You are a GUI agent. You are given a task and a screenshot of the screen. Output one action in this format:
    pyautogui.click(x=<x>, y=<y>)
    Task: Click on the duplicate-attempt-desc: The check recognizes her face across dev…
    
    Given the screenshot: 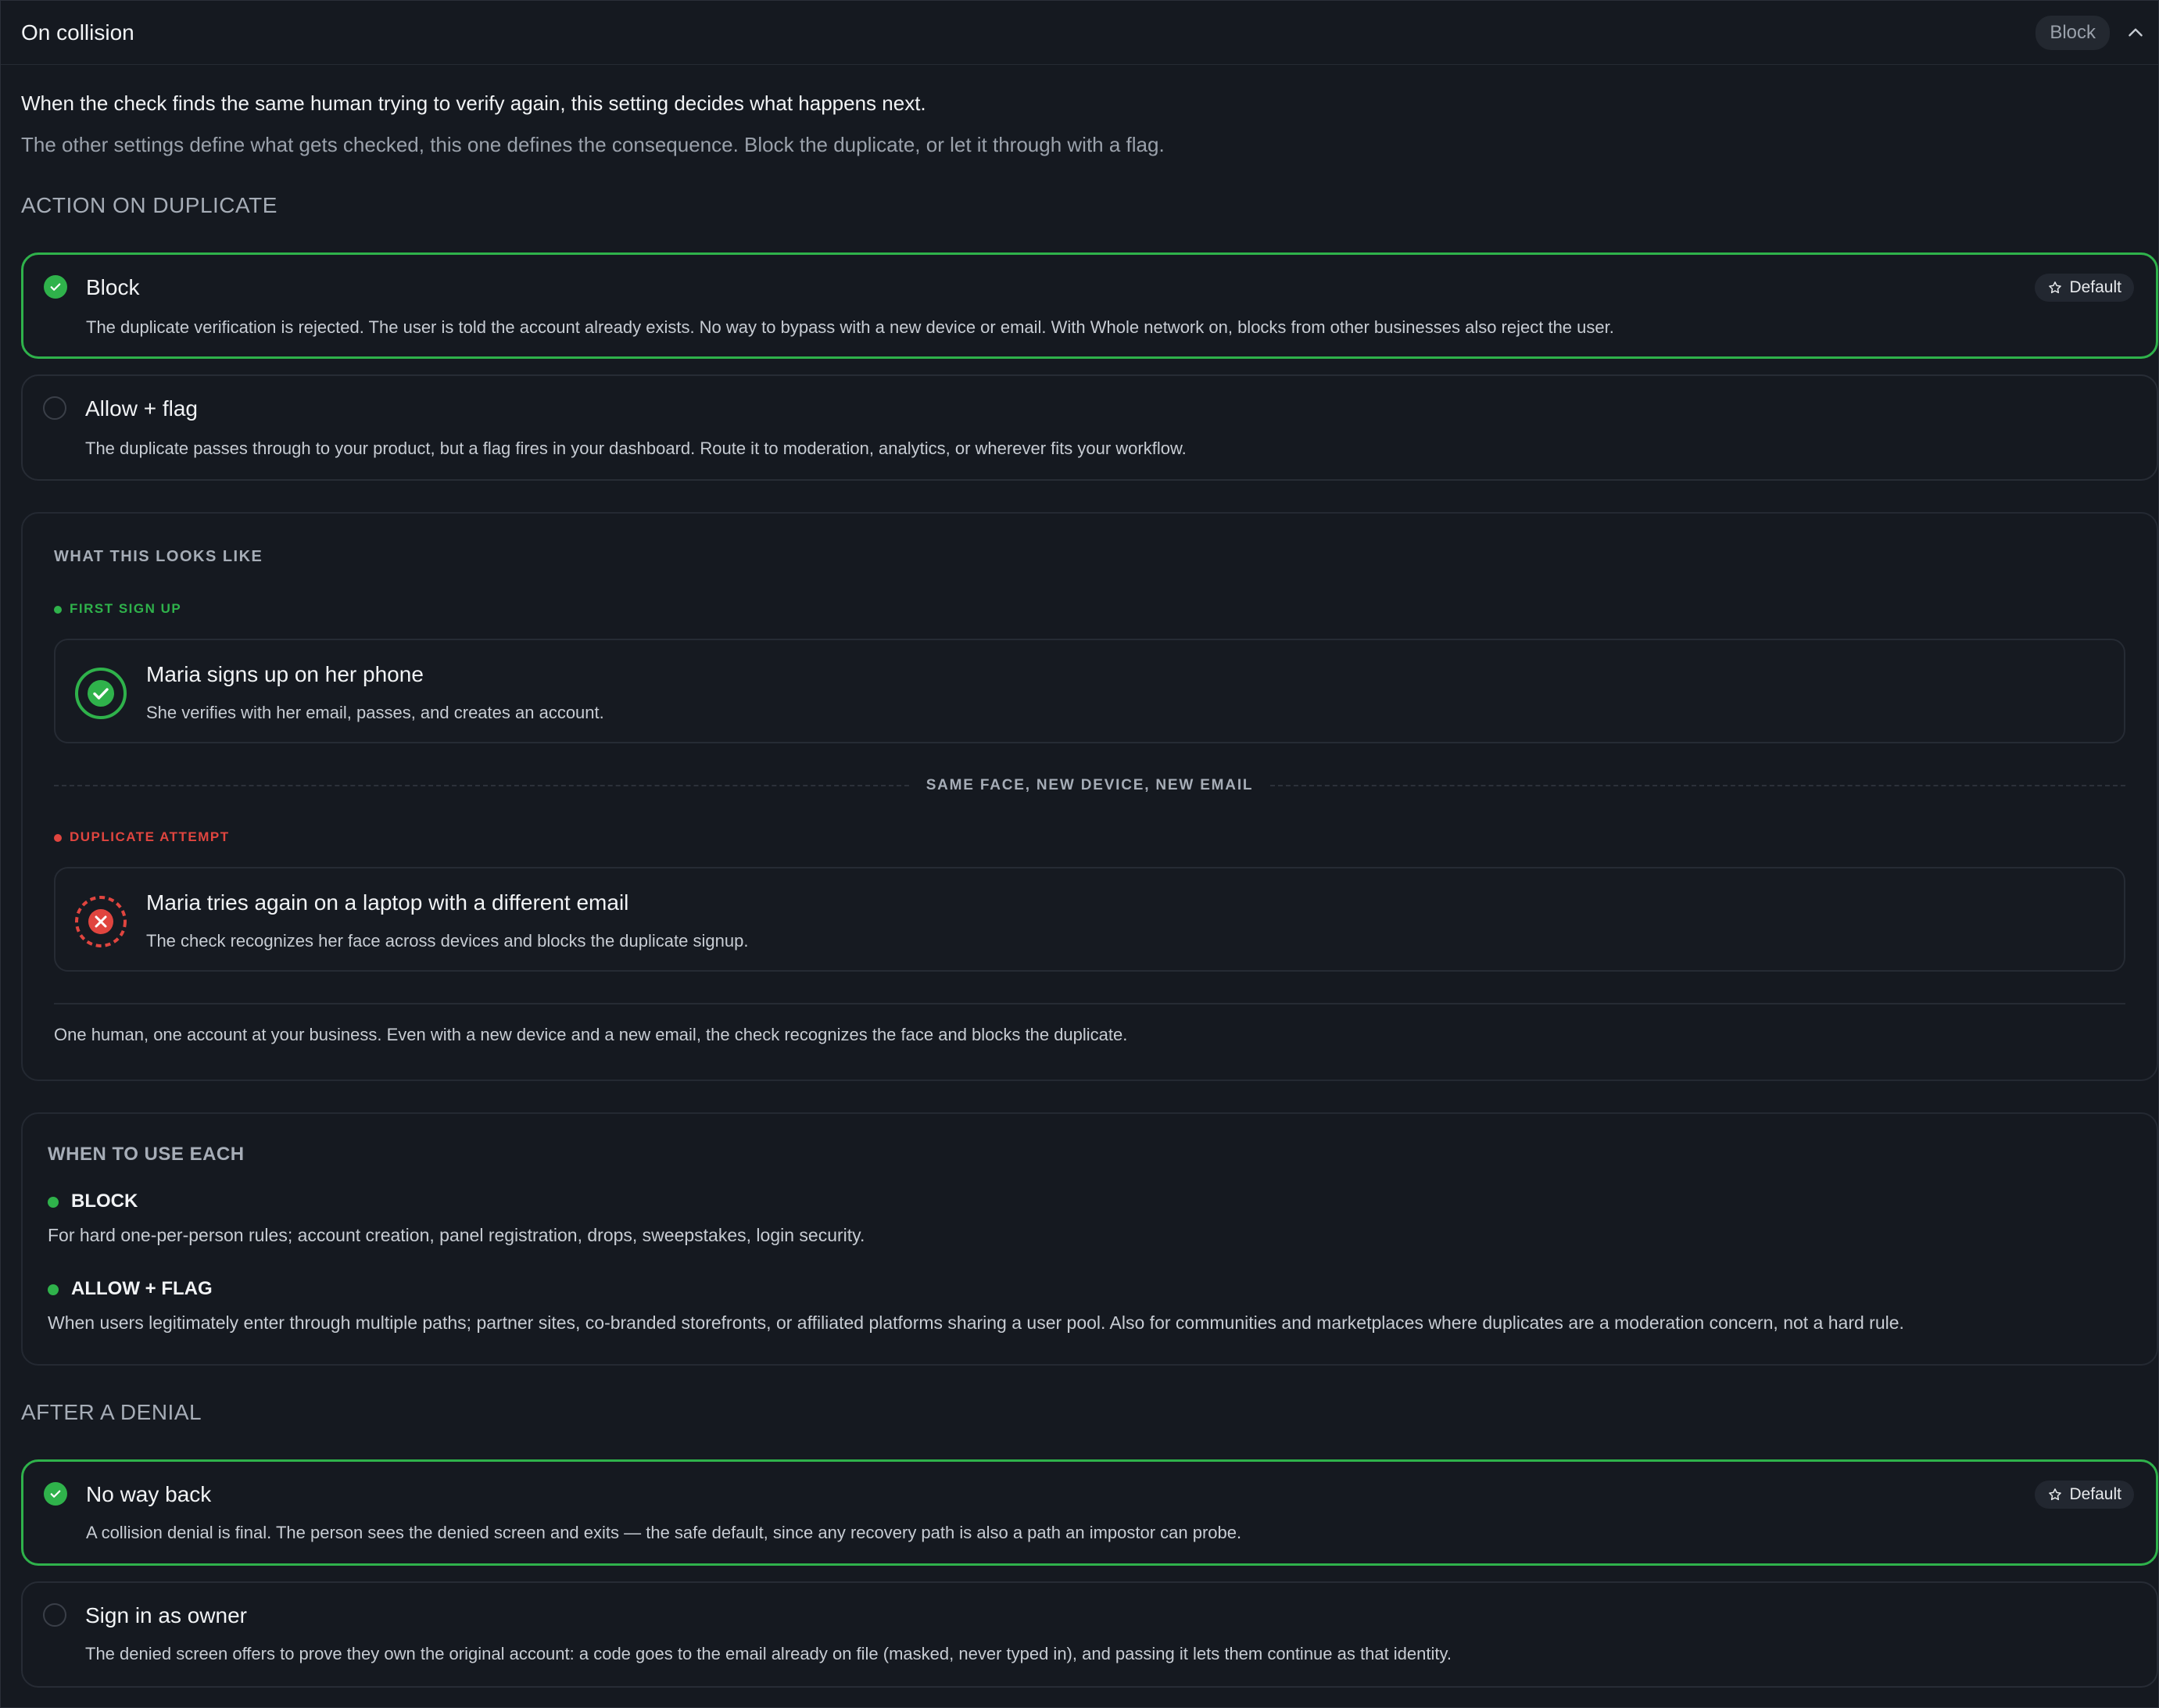 What is the action you would take?
    pyautogui.click(x=447, y=941)
    